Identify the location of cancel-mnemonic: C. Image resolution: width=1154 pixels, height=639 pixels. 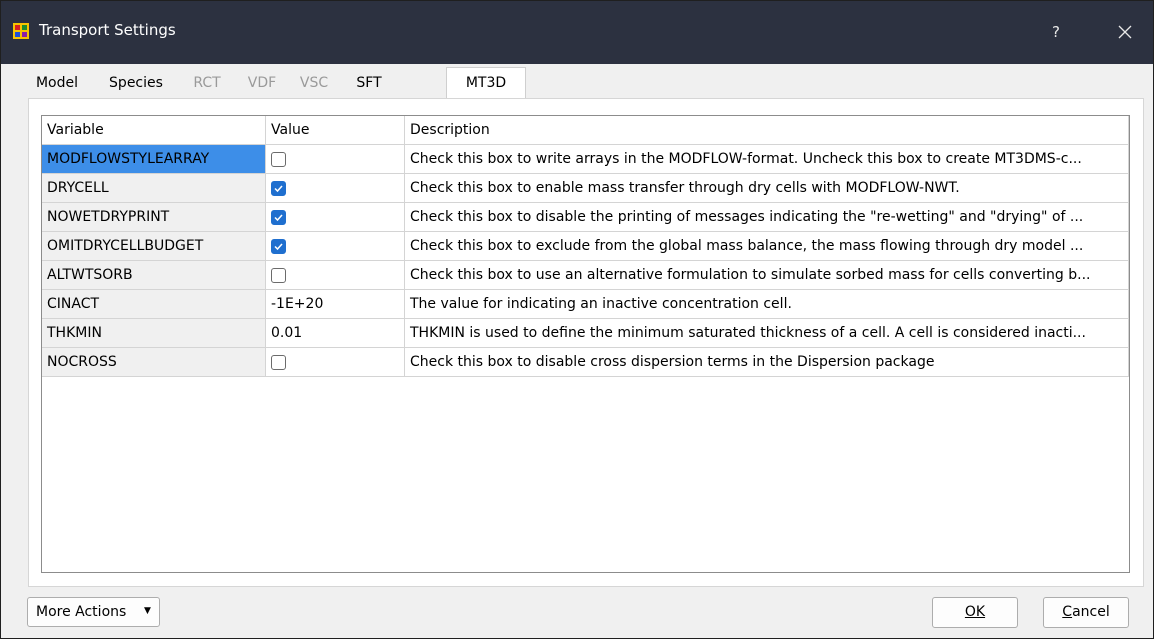
(1067, 612).